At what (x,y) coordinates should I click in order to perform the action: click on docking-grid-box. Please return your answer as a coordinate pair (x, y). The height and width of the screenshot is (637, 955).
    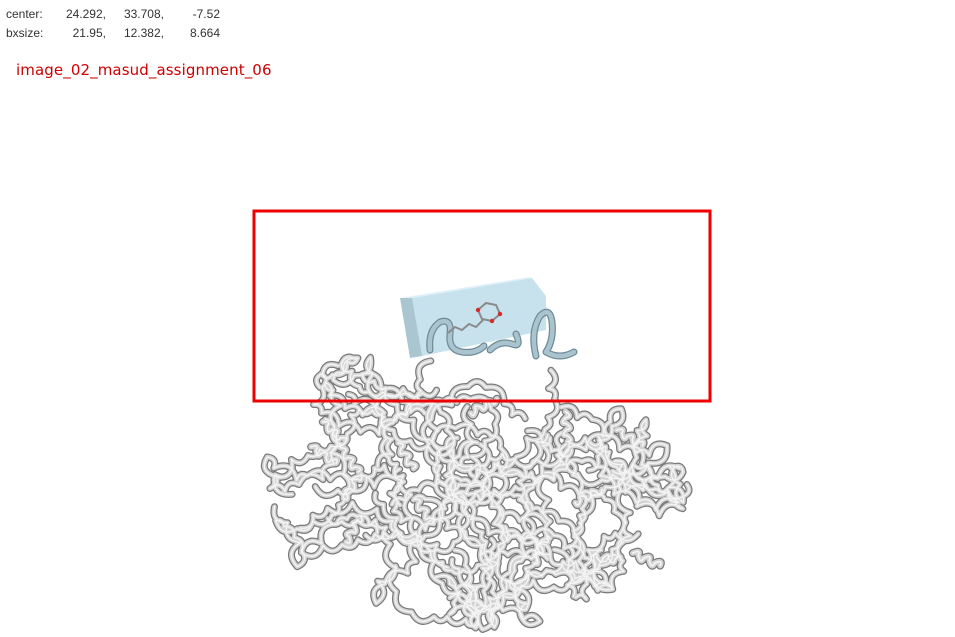
    Looking at the image, I should click on (473, 317).